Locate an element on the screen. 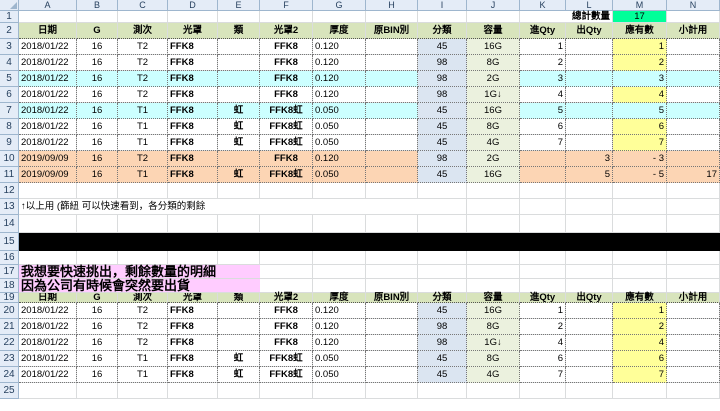  table-cell: 4 is located at coordinates (543, 343).